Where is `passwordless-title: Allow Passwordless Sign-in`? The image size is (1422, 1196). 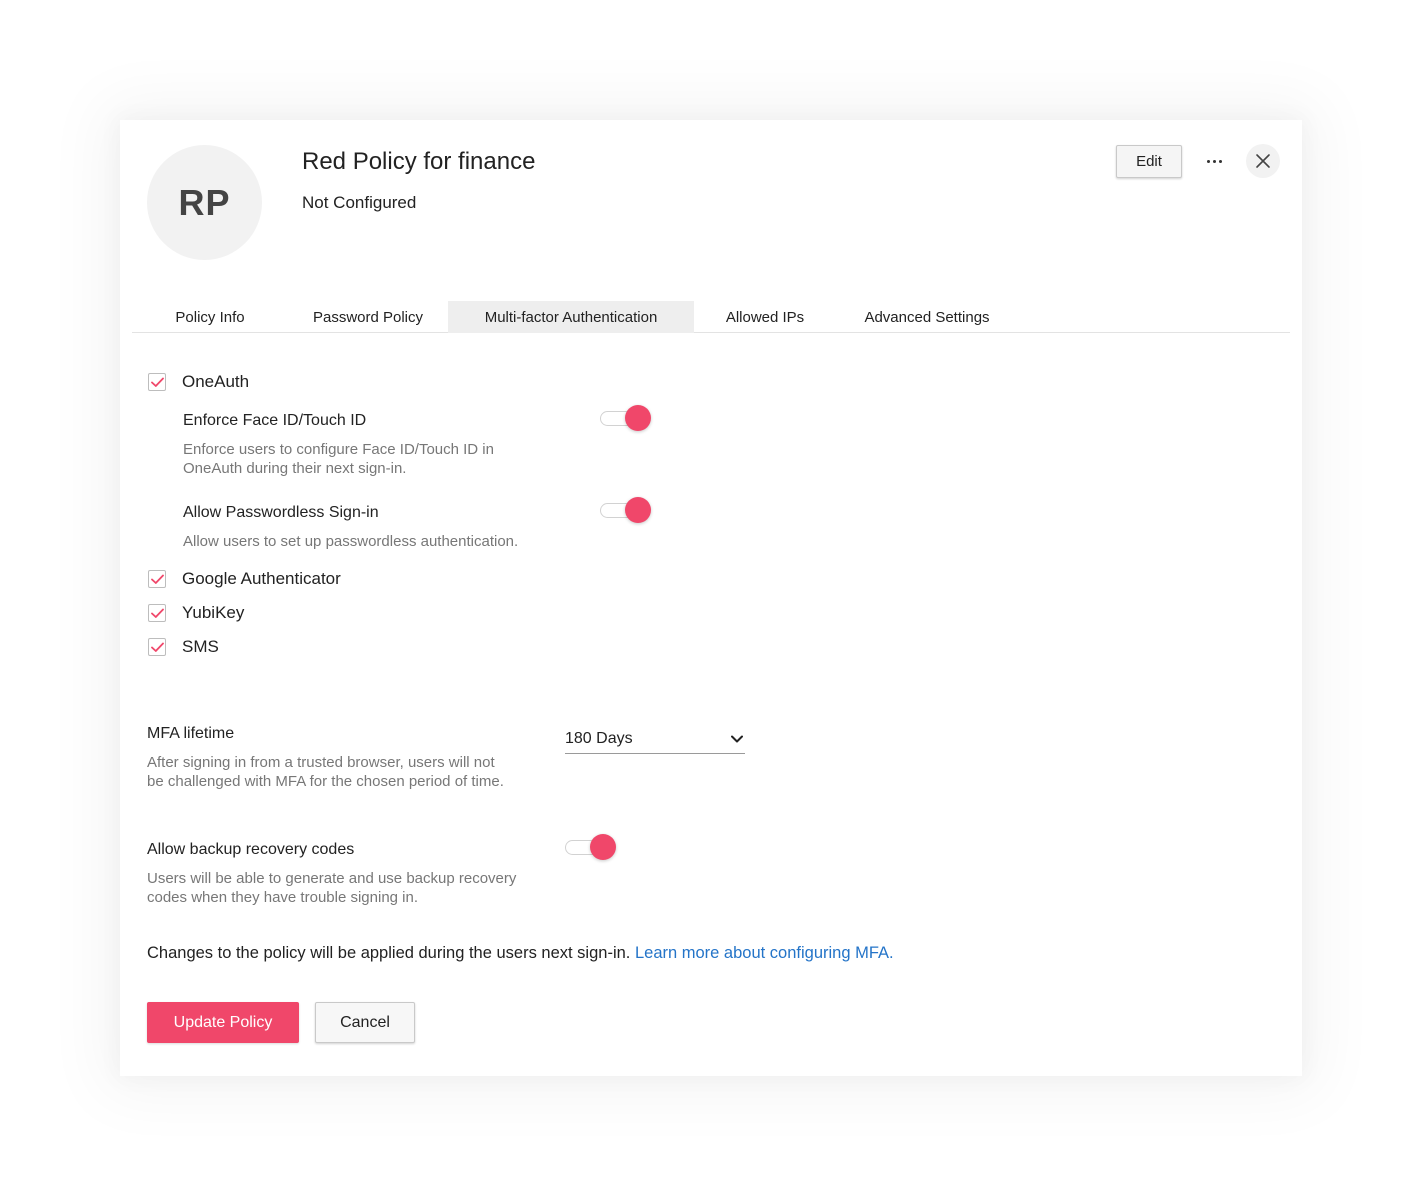 passwordless-title: Allow Passwordless Sign-in is located at coordinates (281, 512).